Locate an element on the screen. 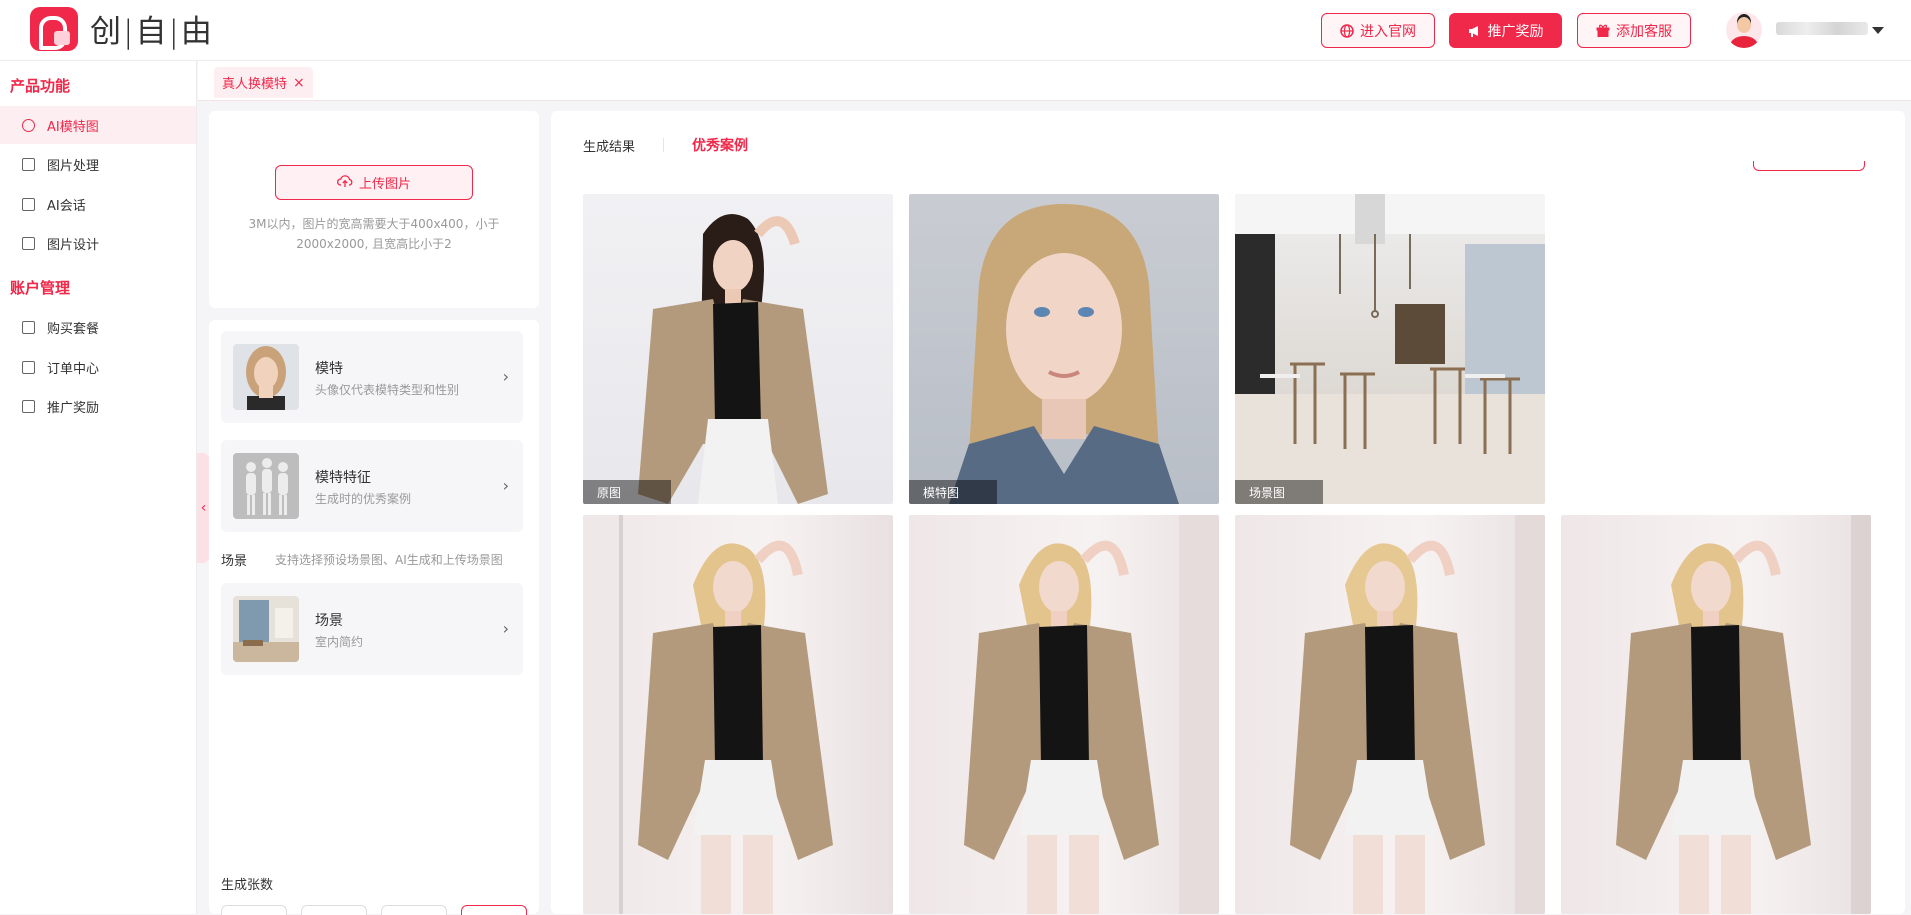  brand-logo: 创|自|由 is located at coordinates (122, 28).